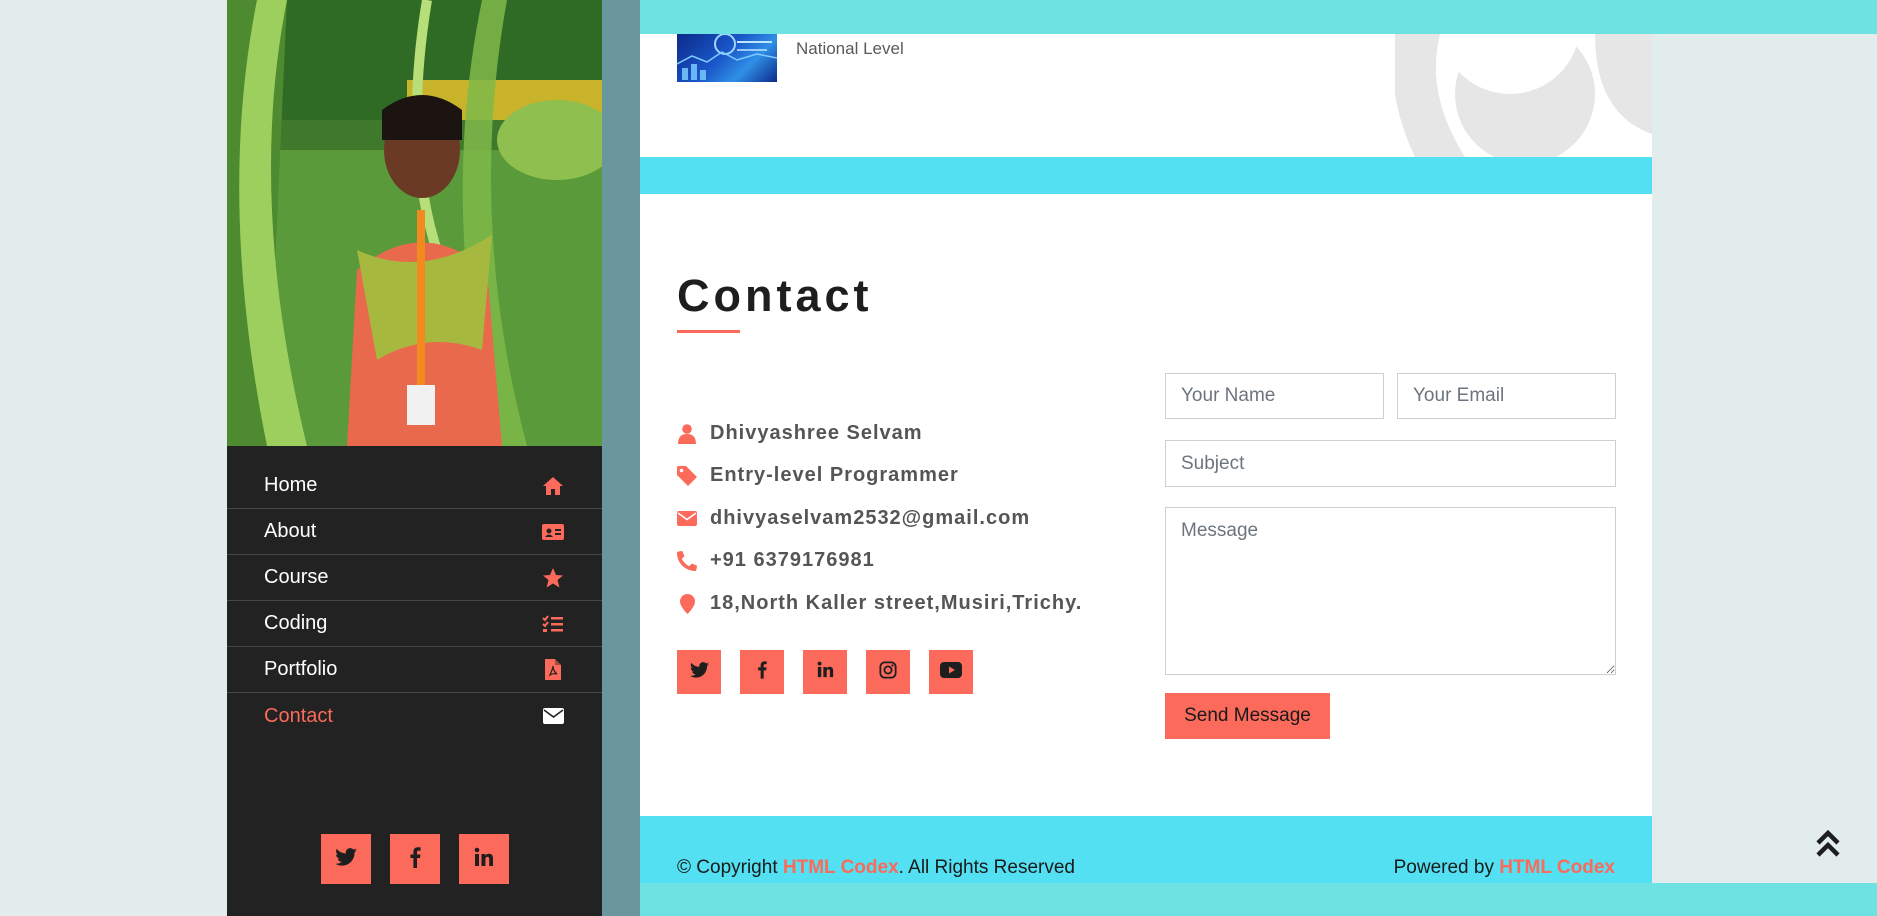 This screenshot has height=916, width=1877. I want to click on youtube-button, so click(951, 672).